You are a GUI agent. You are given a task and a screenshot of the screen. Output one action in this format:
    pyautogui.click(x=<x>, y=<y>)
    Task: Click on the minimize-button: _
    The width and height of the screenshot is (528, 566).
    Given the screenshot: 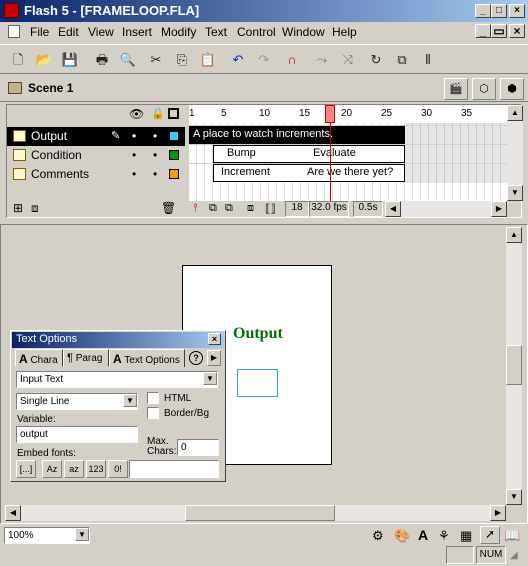 What is the action you would take?
    pyautogui.click(x=483, y=11)
    